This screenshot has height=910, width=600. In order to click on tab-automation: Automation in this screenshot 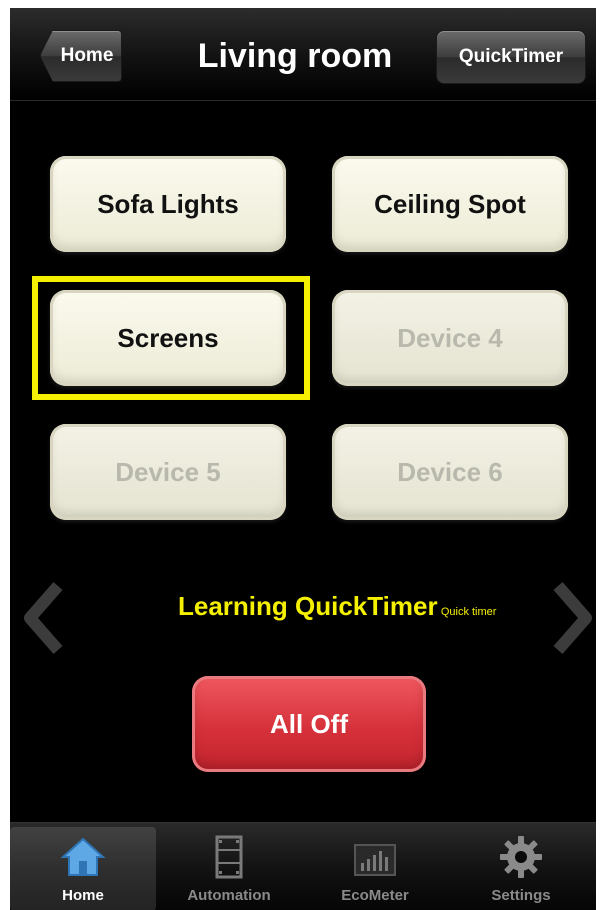, I will do `click(229, 868)`.